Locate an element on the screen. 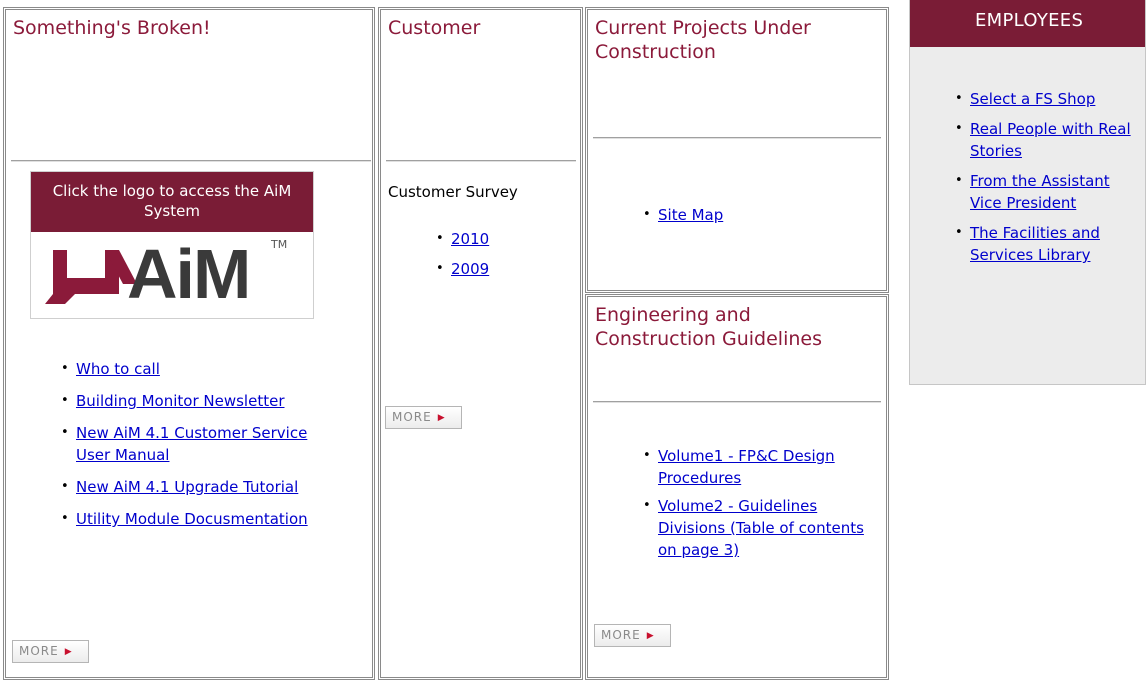  list-item: From the Assistant Vice President is located at coordinates (1041, 192).